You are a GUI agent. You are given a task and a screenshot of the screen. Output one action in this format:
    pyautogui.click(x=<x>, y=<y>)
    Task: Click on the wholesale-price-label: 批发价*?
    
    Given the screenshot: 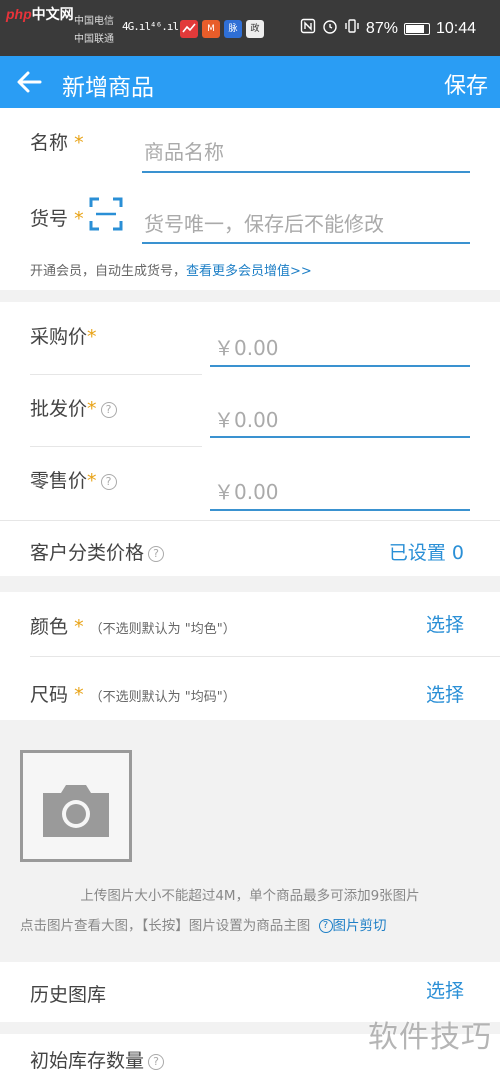 What is the action you would take?
    pyautogui.click(x=73, y=407)
    